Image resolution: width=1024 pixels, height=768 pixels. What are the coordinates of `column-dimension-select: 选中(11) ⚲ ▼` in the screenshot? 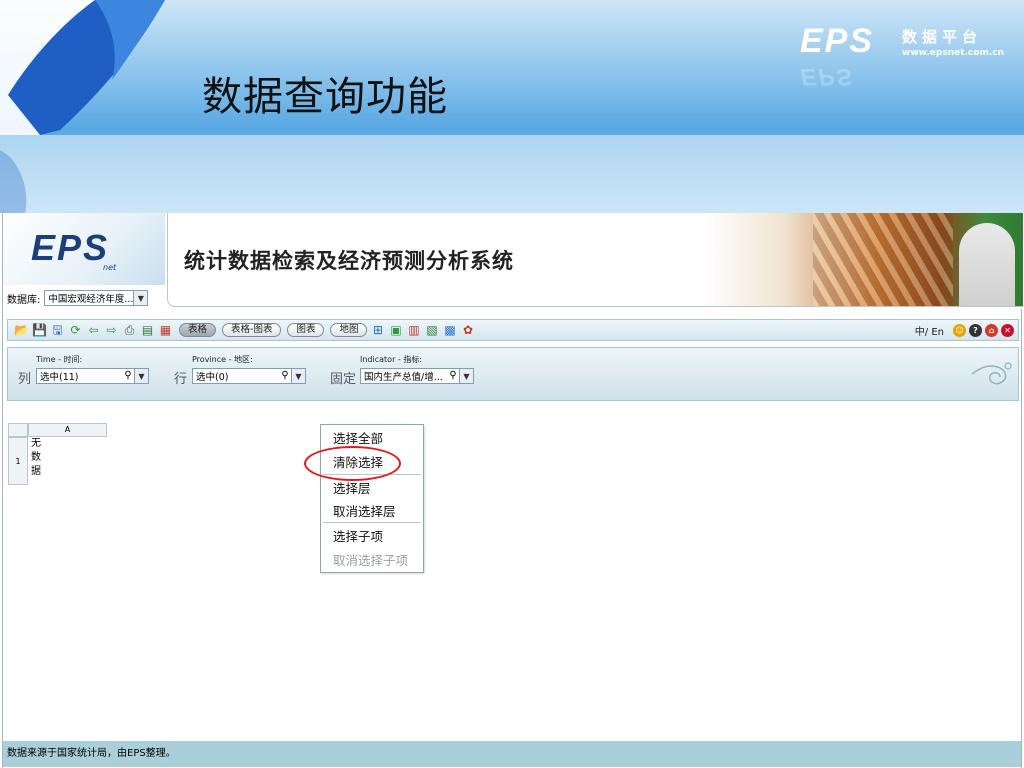 It's located at (92, 376).